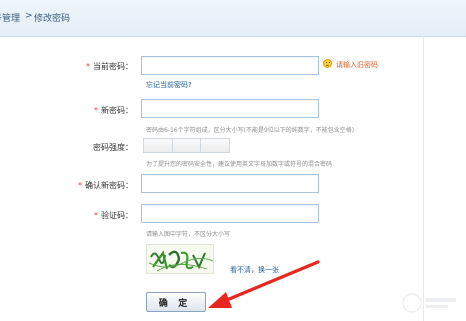 The width and height of the screenshot is (466, 321). Describe the element at coordinates (113, 147) in the screenshot. I see `password-strength-label-text: 密码强度：` at that location.